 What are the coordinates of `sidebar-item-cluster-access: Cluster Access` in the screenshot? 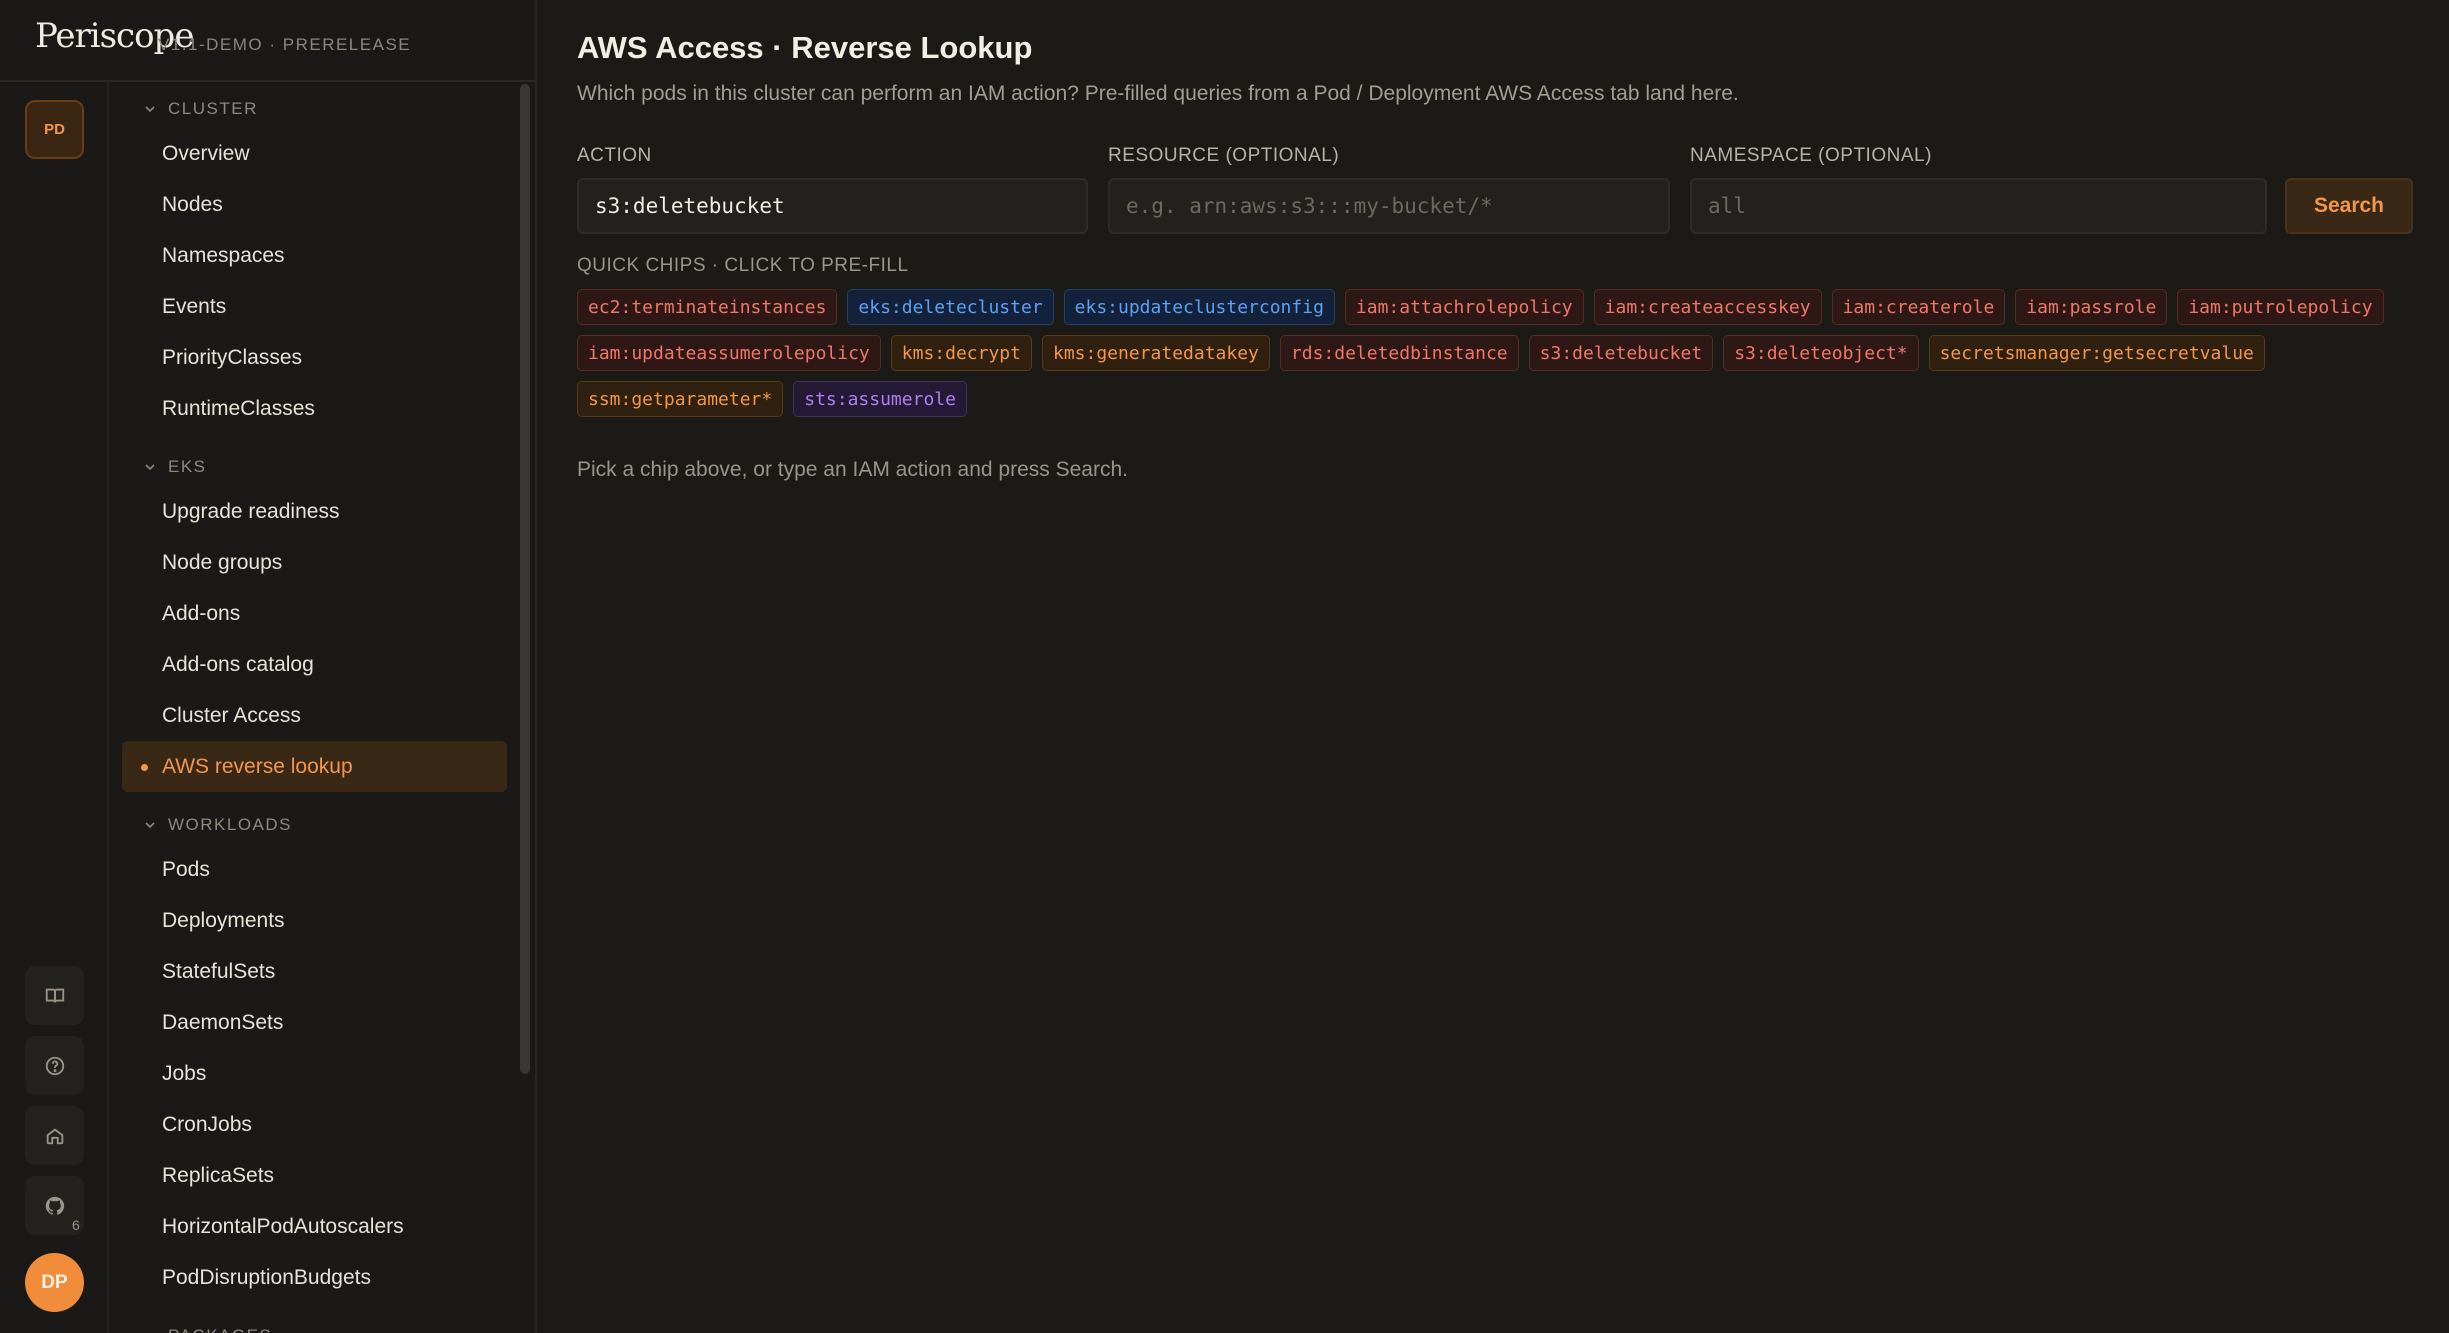 It's located at (322, 715).